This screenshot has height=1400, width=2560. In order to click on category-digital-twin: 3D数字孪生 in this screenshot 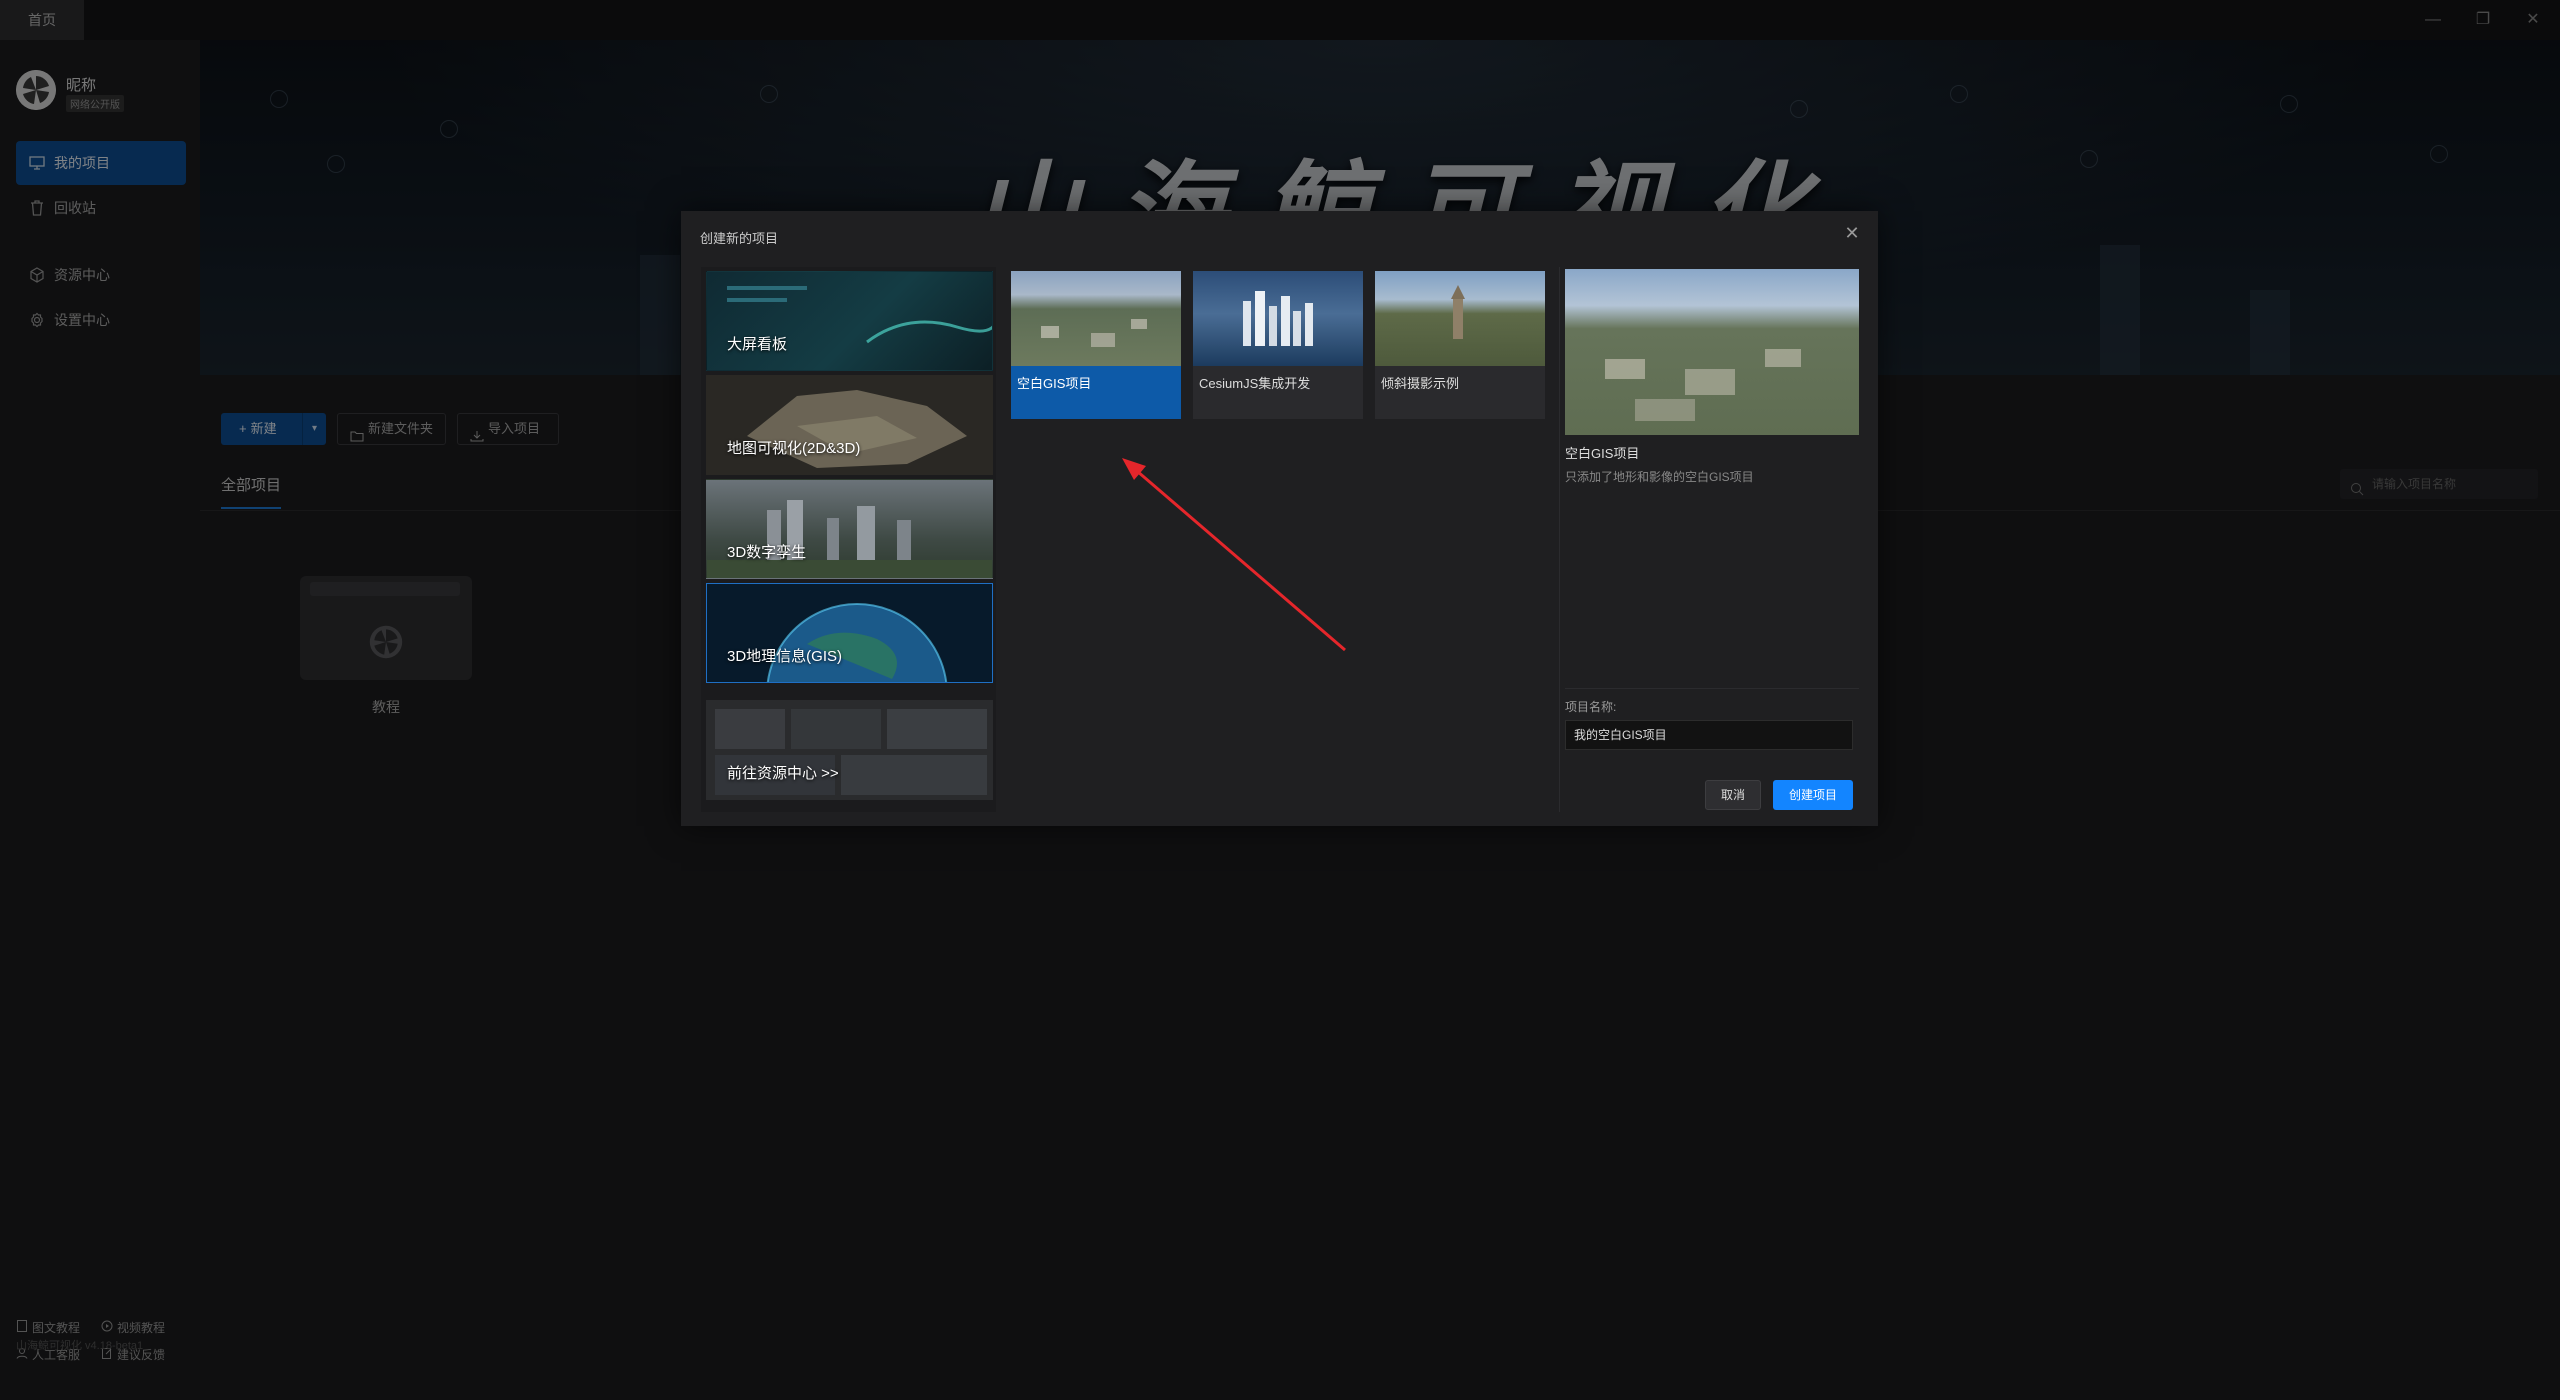, I will do `click(849, 529)`.